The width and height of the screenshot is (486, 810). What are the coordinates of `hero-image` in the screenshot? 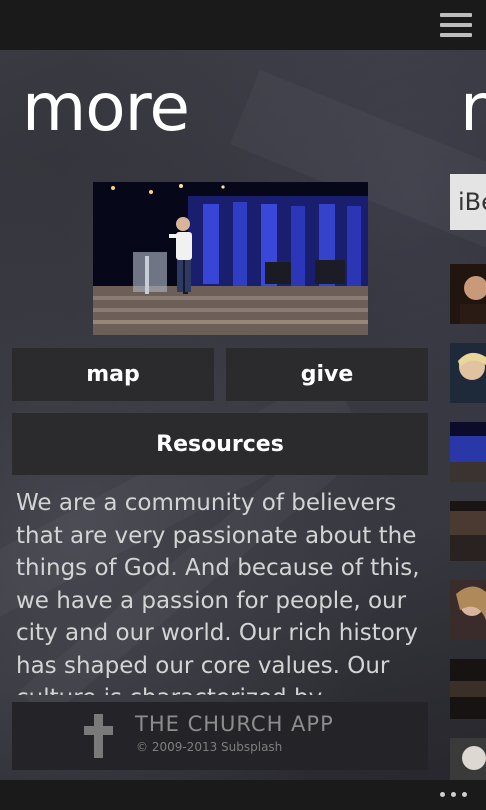 It's located at (230, 258).